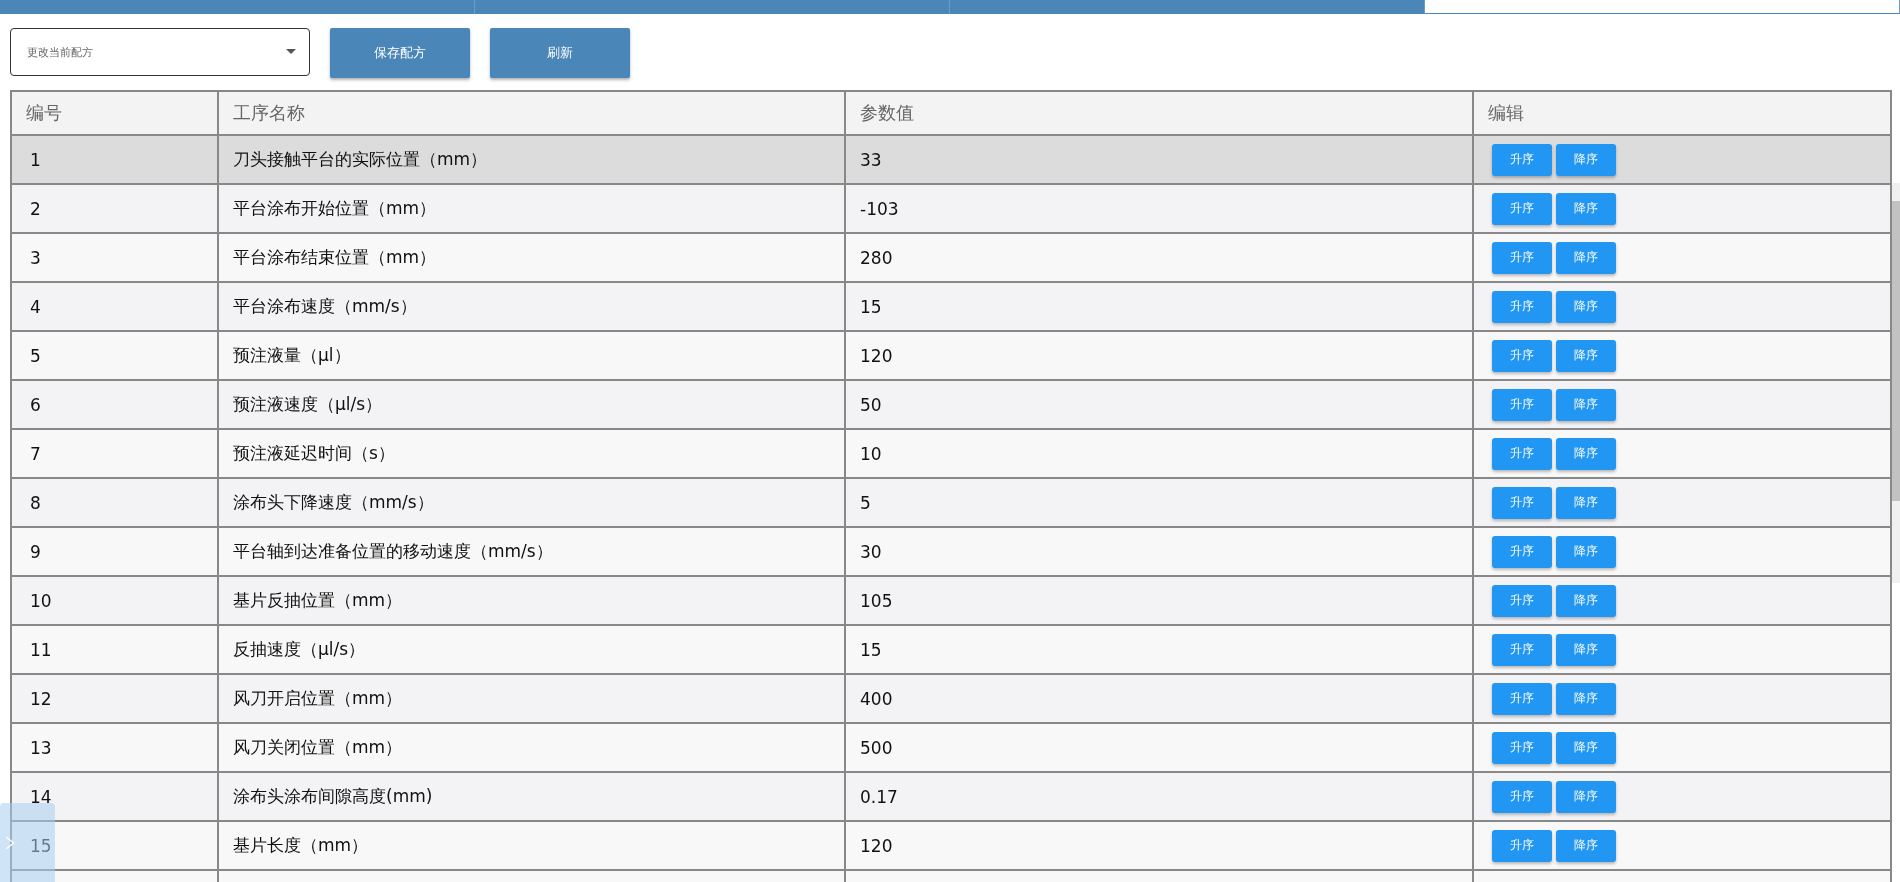 The image size is (1900, 882). I want to click on table-cell: 30, so click(871, 551).